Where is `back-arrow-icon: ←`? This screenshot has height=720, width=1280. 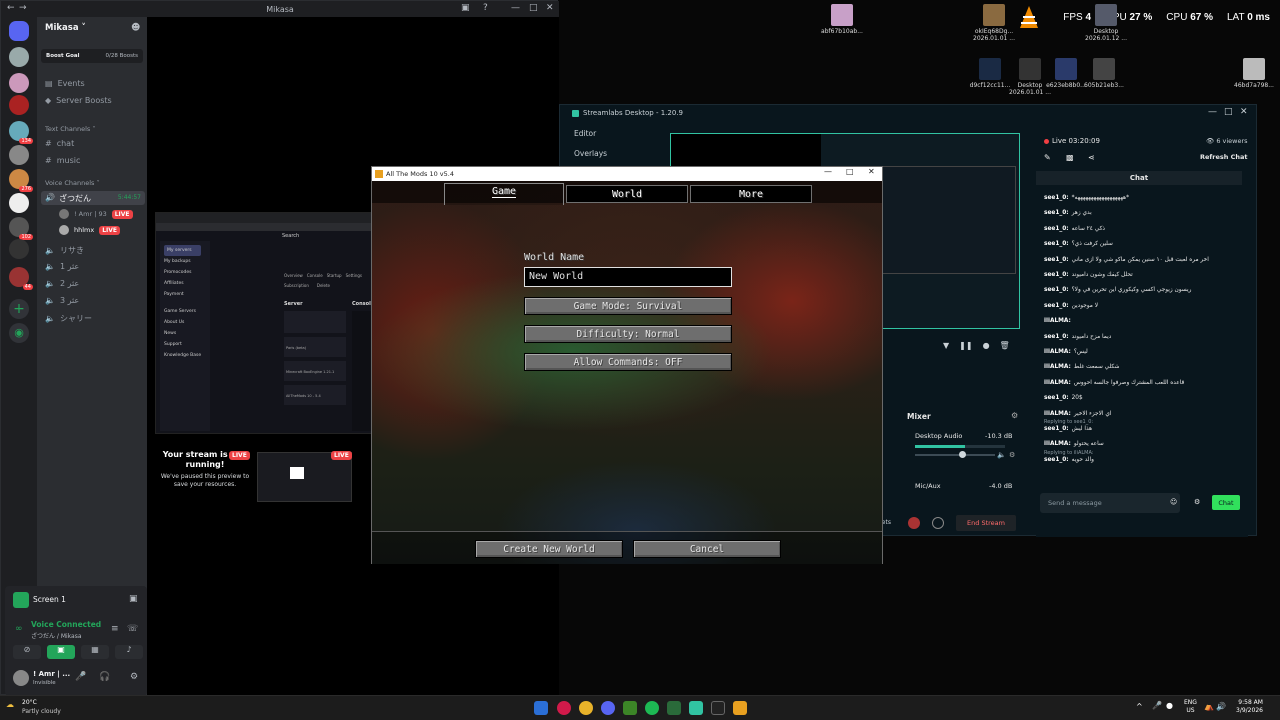 back-arrow-icon: ← is located at coordinates (11, 8).